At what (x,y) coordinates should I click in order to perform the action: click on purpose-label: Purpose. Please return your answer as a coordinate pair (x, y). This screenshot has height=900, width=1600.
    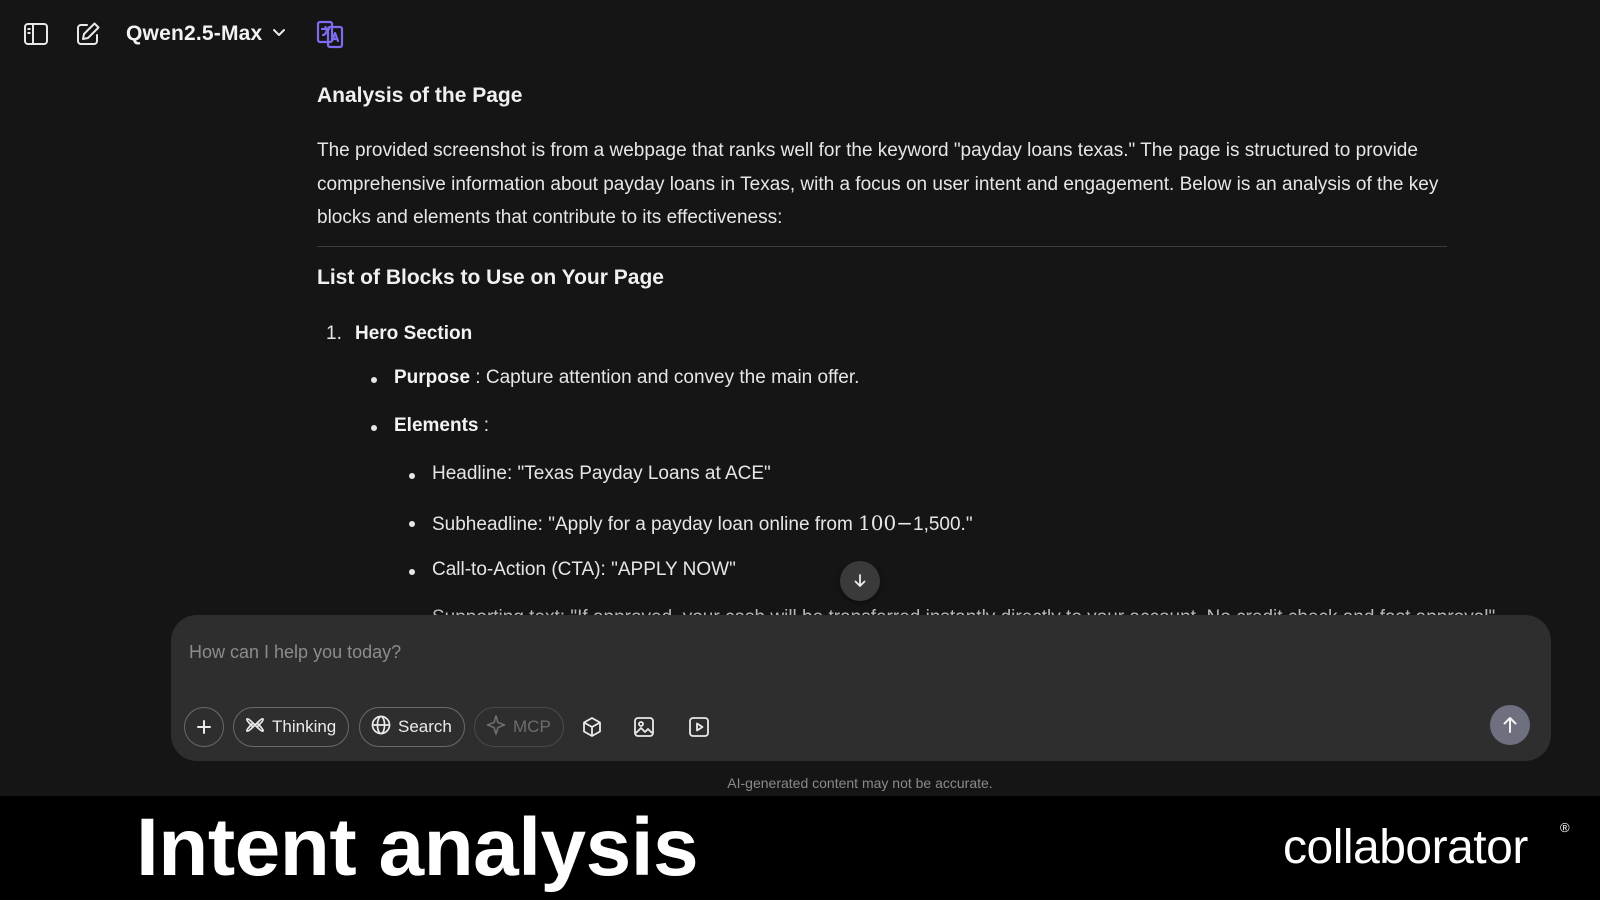
    Looking at the image, I should click on (432, 377).